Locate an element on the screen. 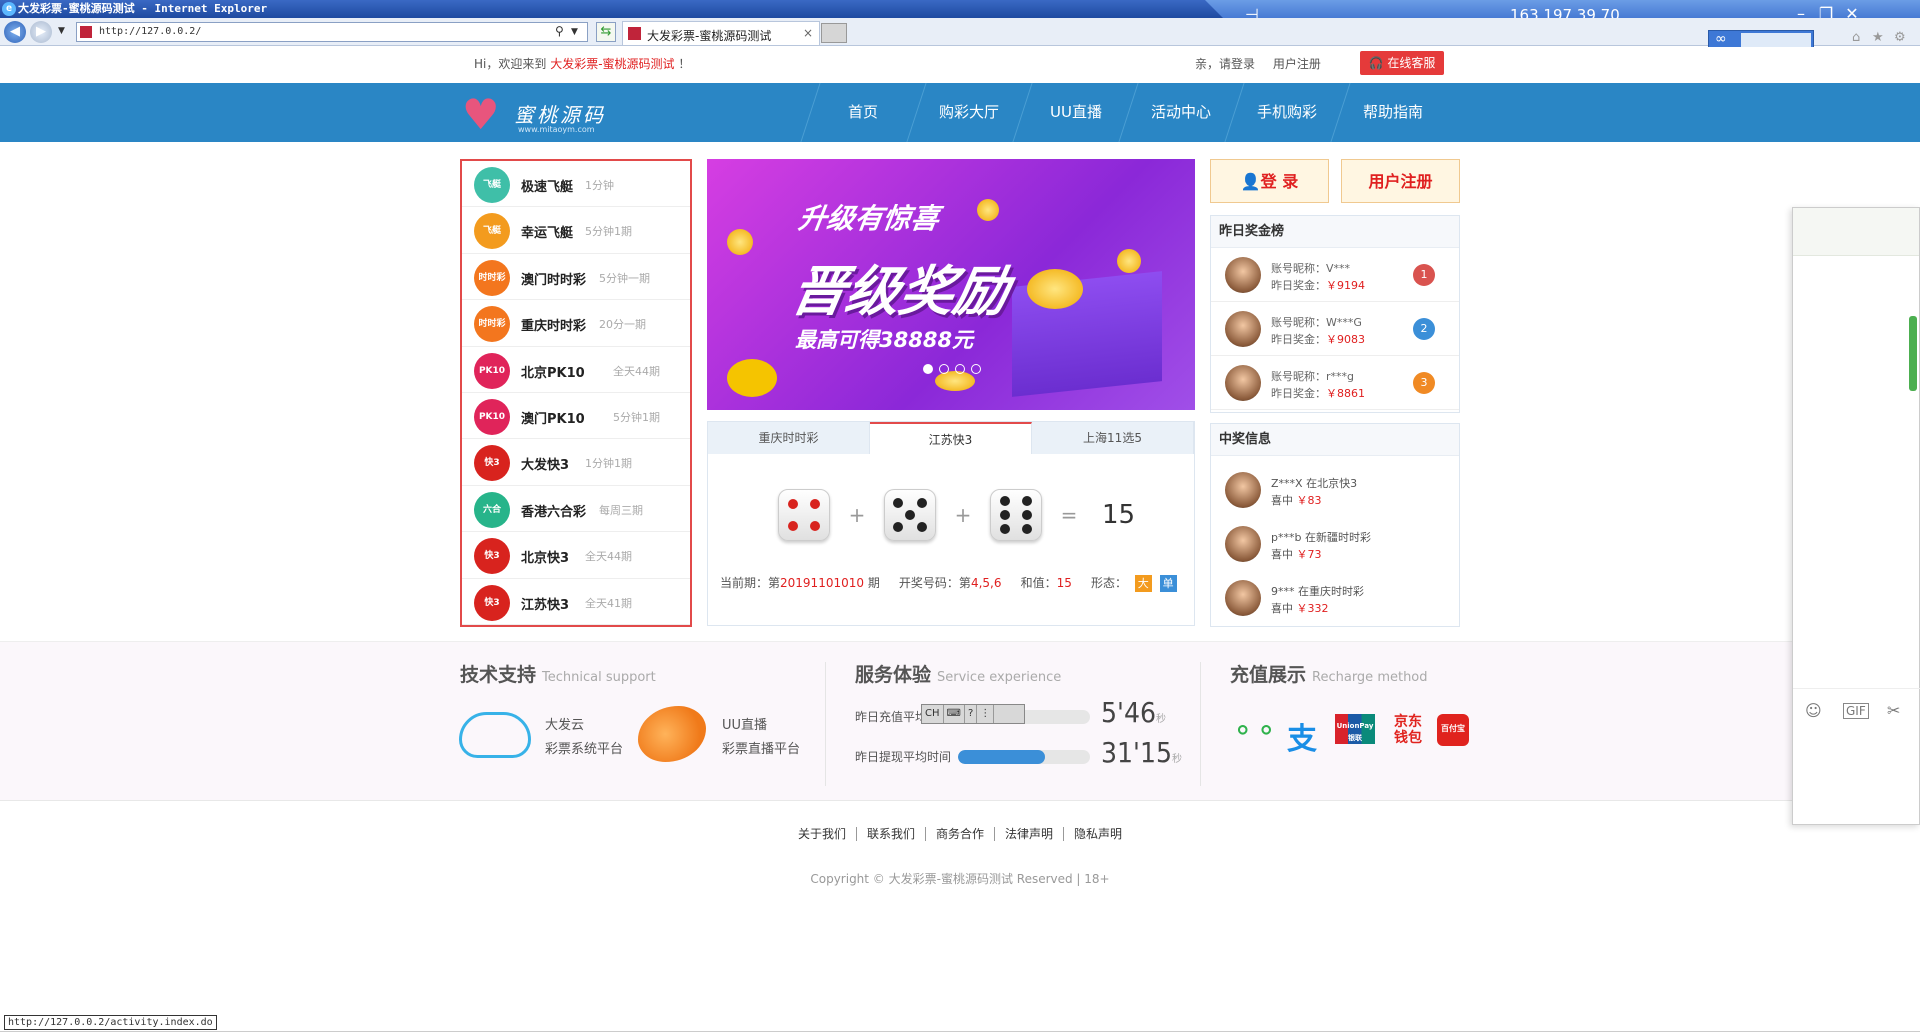  lottery-name: 北京PK10 is located at coordinates (553, 373).